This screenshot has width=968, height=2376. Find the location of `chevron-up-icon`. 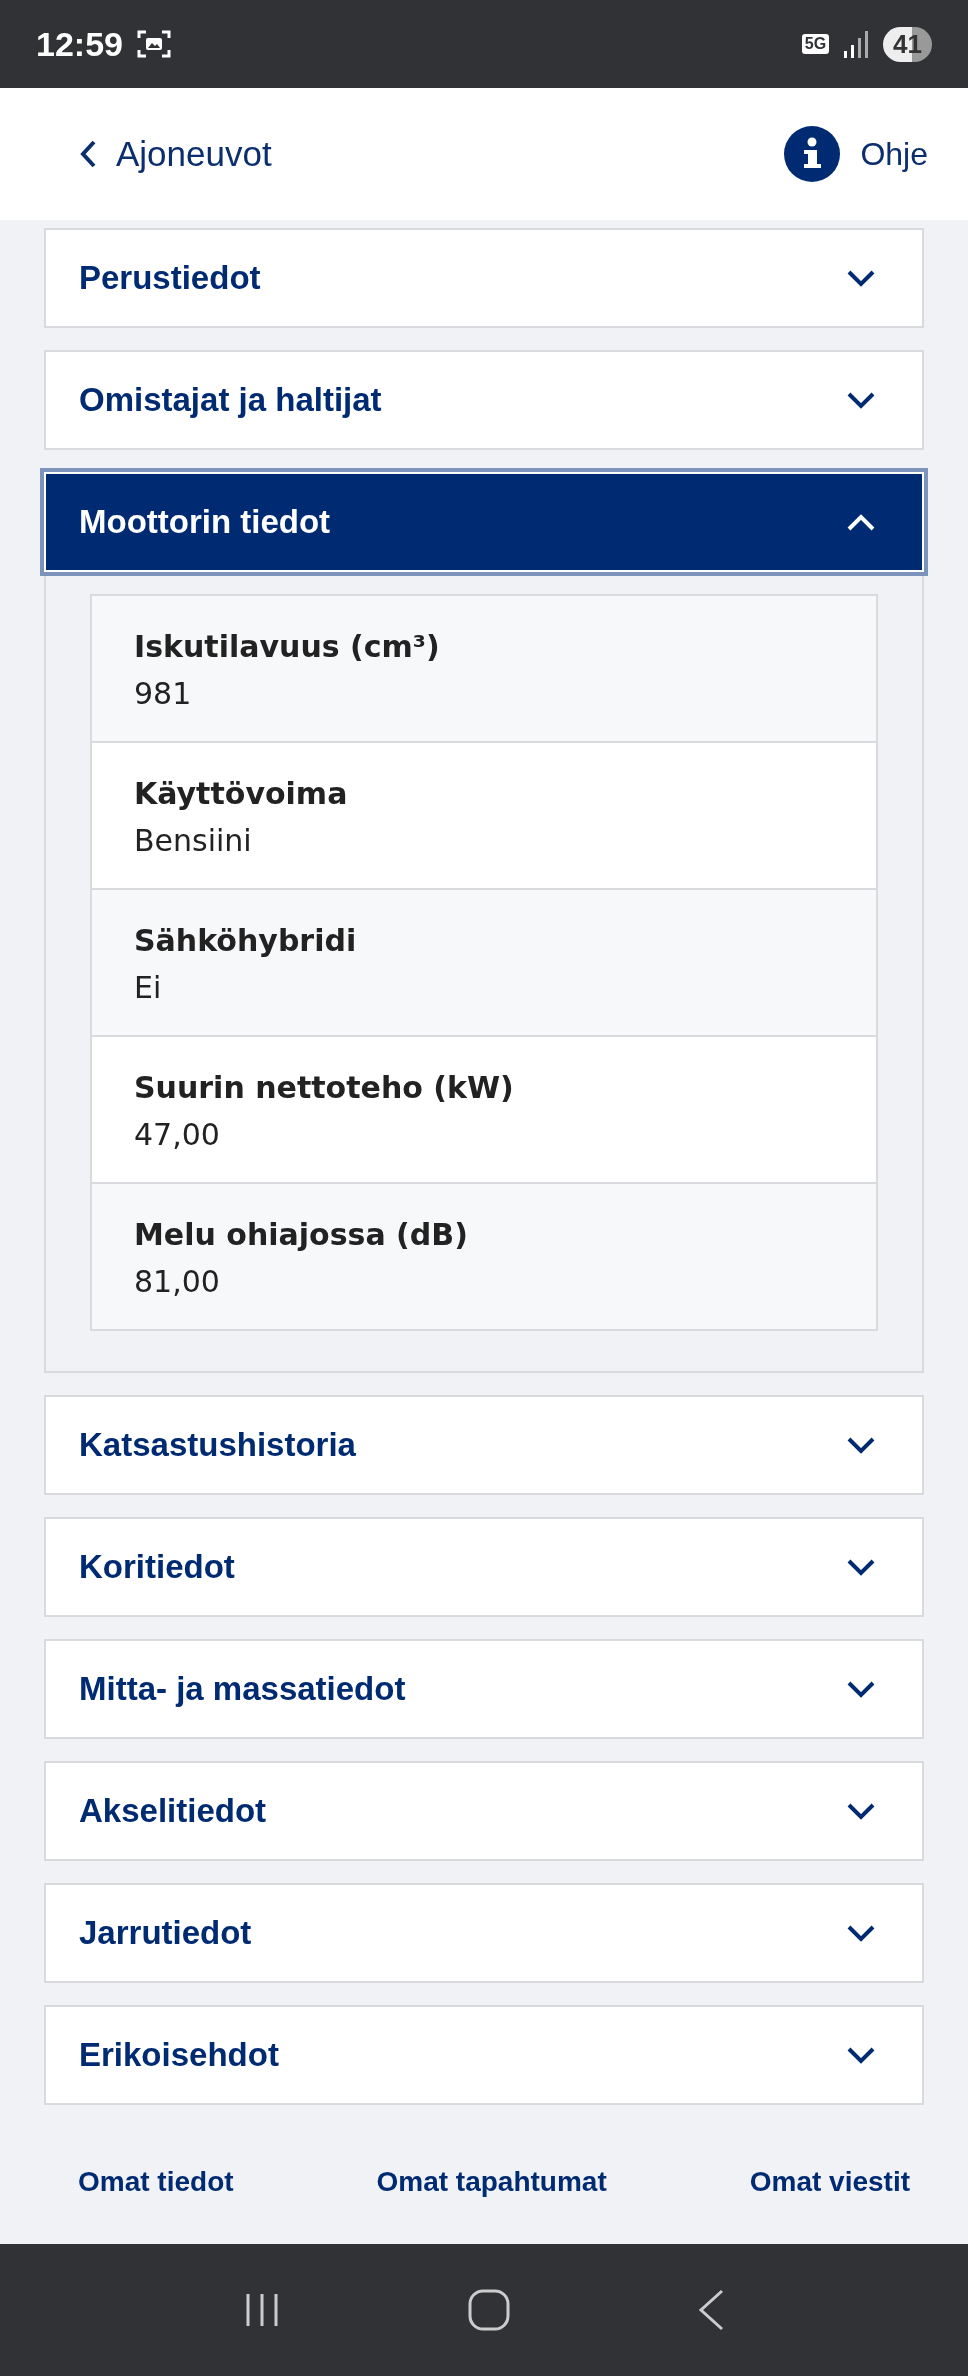

chevron-up-icon is located at coordinates (861, 522).